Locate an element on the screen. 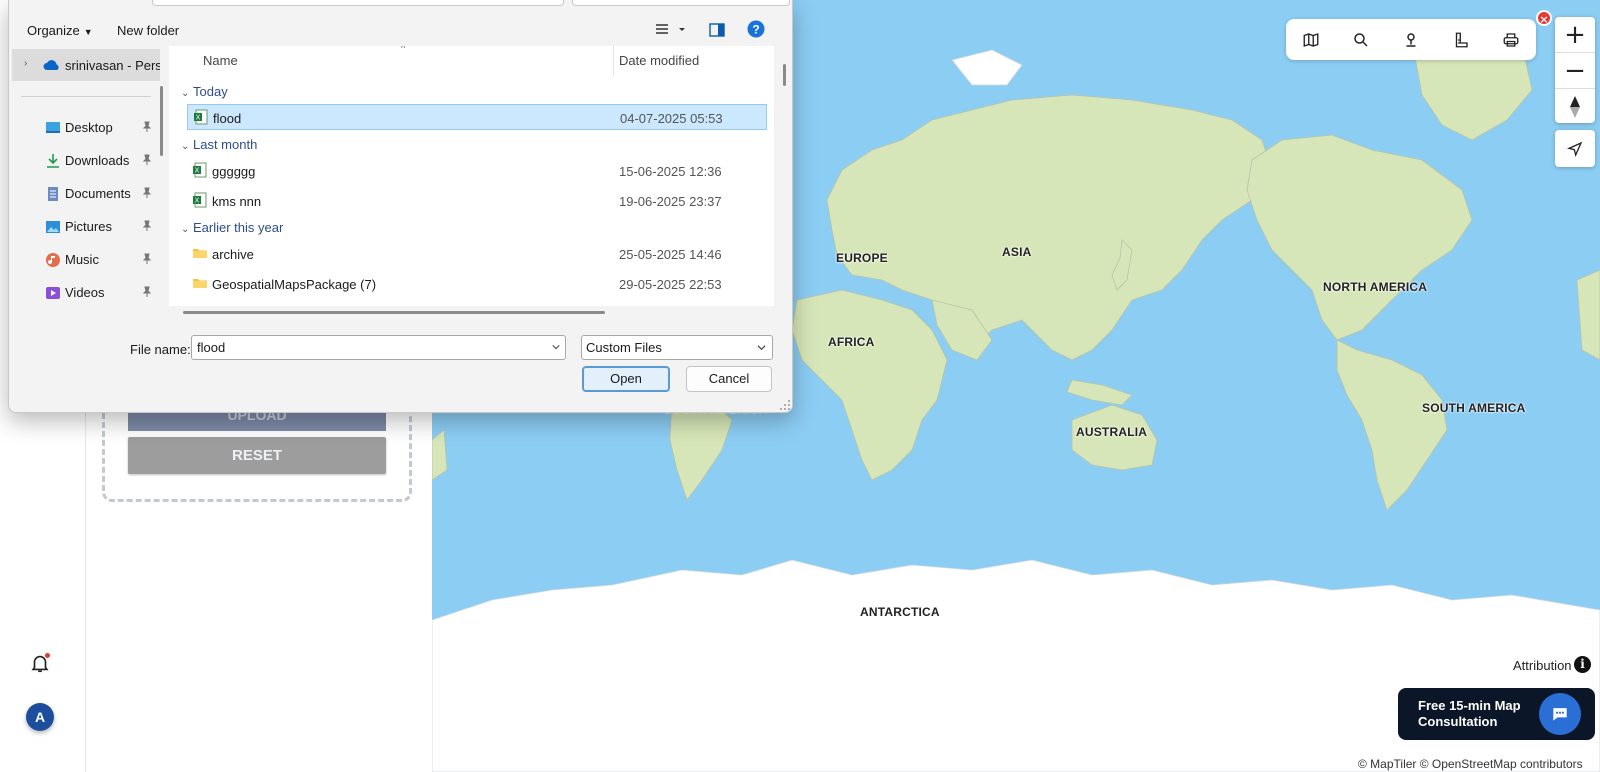 The width and height of the screenshot is (1600, 772). preview-pane-icon is located at coordinates (717, 31).